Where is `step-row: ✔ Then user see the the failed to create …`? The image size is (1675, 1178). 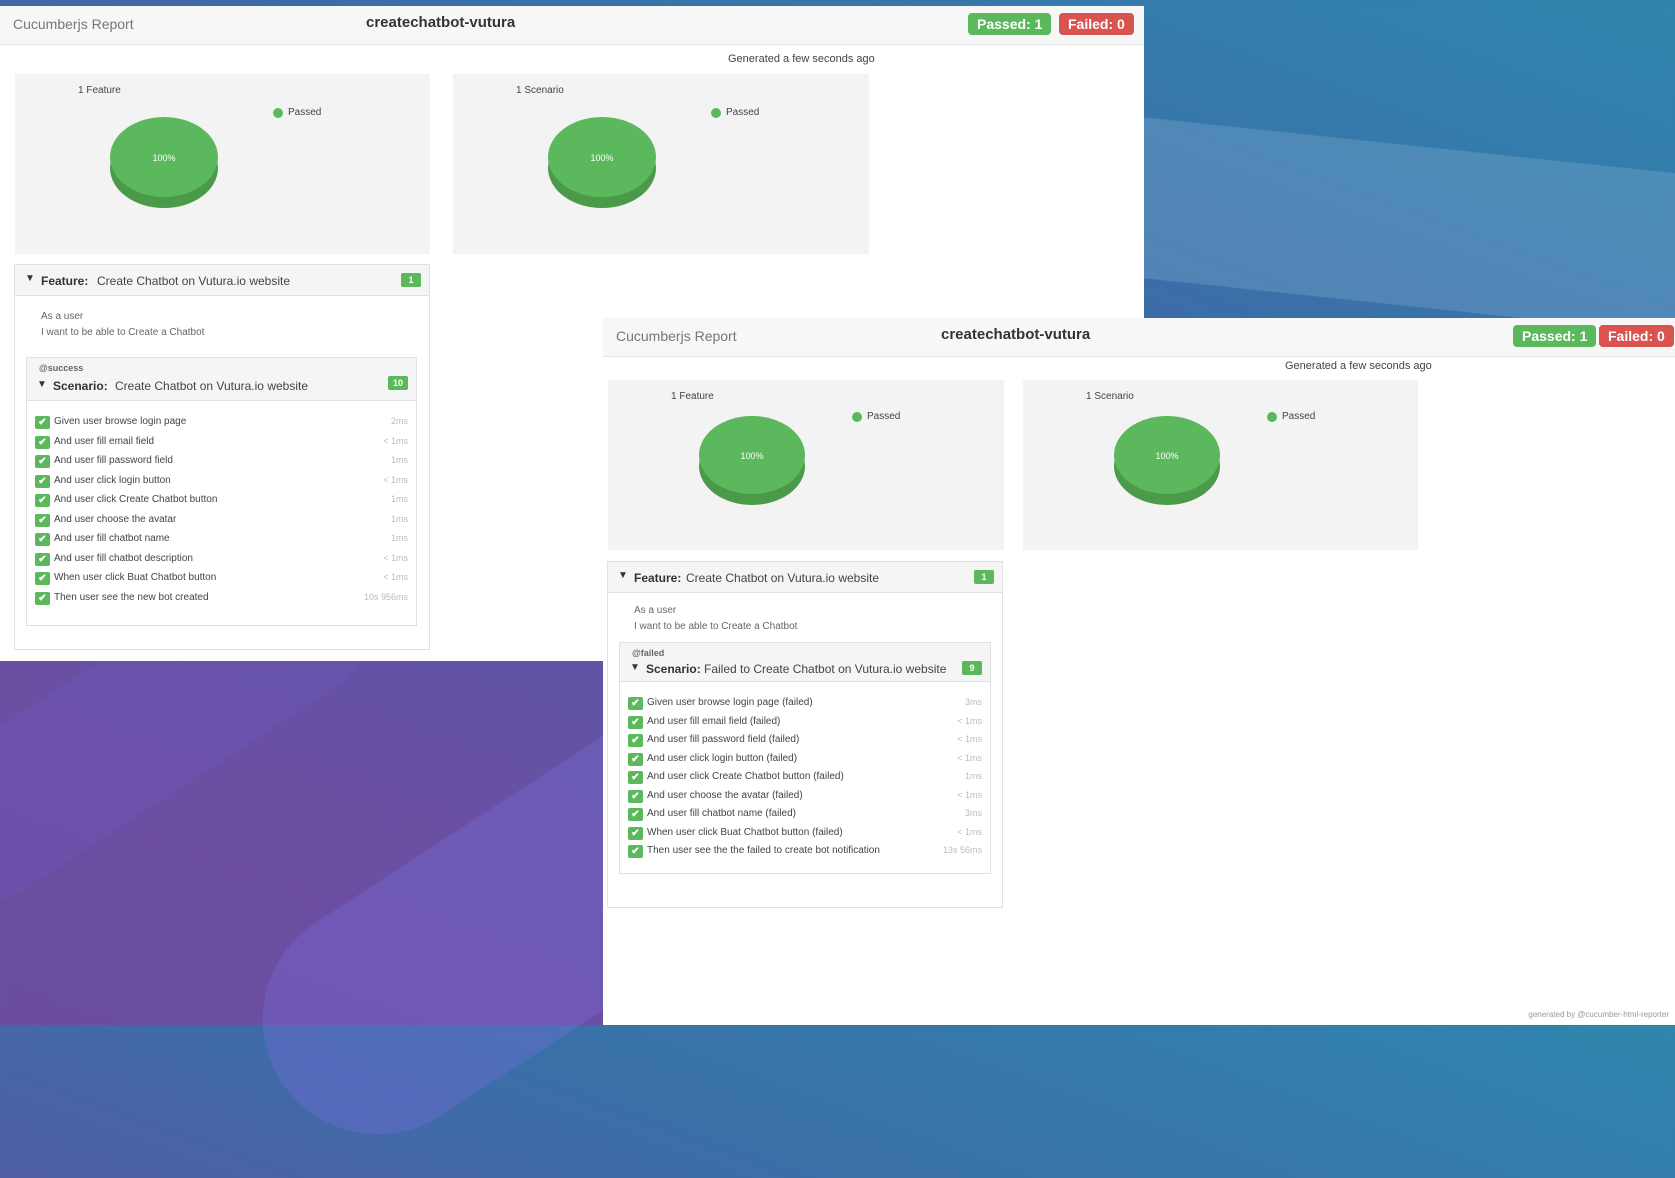
step-row: ✔ Then user see the the failed to create … is located at coordinates (805, 852).